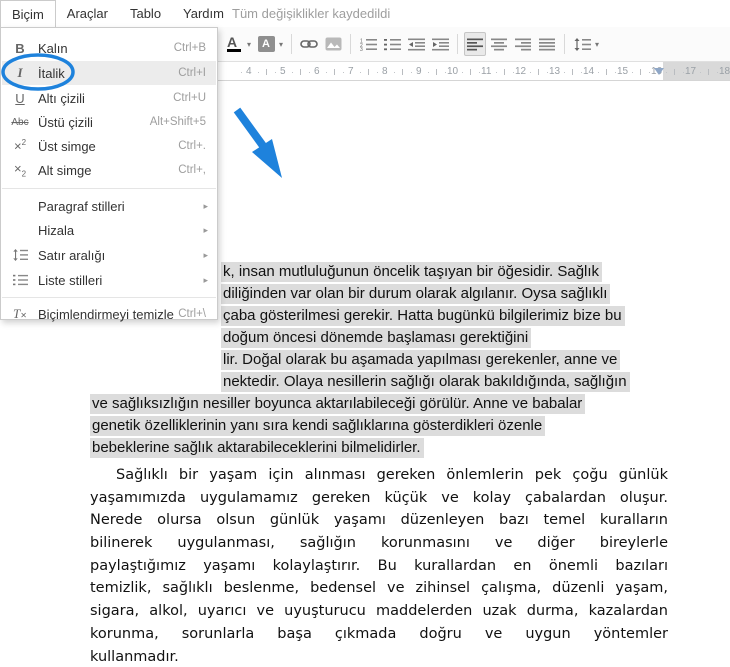  I want to click on align-right-icon, so click(523, 44).